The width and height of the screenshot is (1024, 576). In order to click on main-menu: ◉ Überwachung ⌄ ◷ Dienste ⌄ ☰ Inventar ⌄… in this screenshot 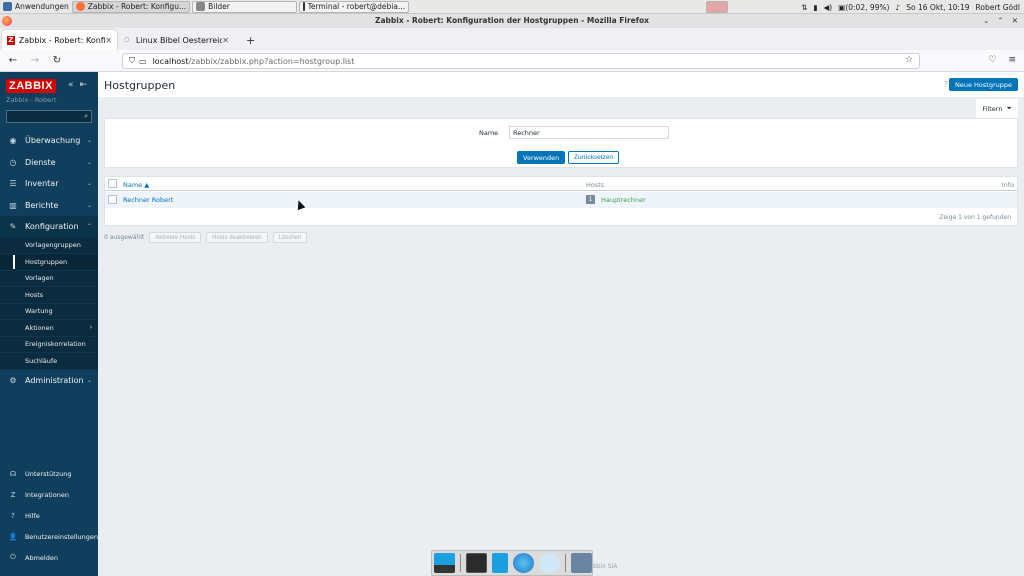, I will do `click(49, 260)`.